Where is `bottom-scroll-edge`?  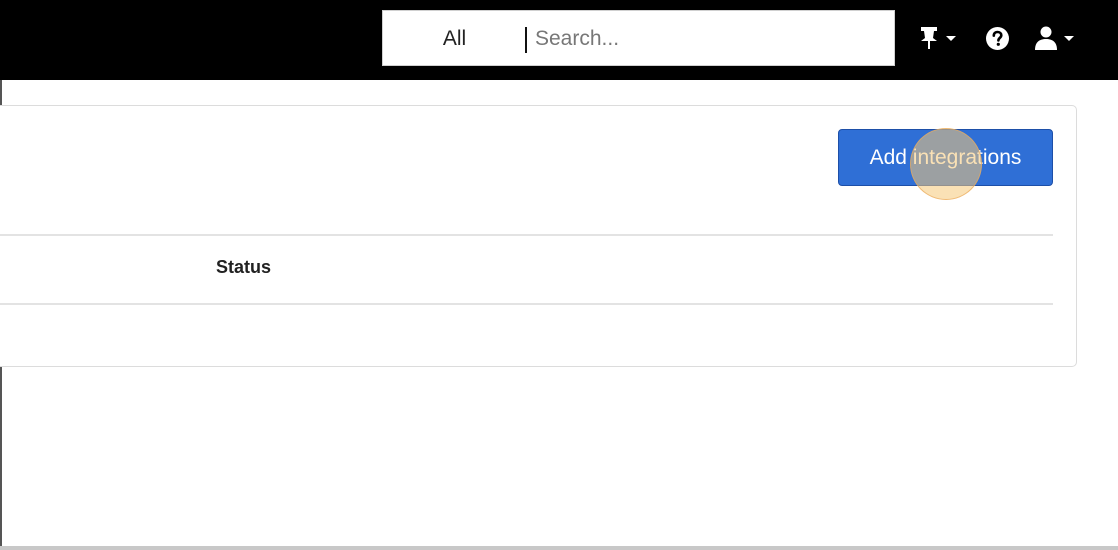
bottom-scroll-edge is located at coordinates (559, 548).